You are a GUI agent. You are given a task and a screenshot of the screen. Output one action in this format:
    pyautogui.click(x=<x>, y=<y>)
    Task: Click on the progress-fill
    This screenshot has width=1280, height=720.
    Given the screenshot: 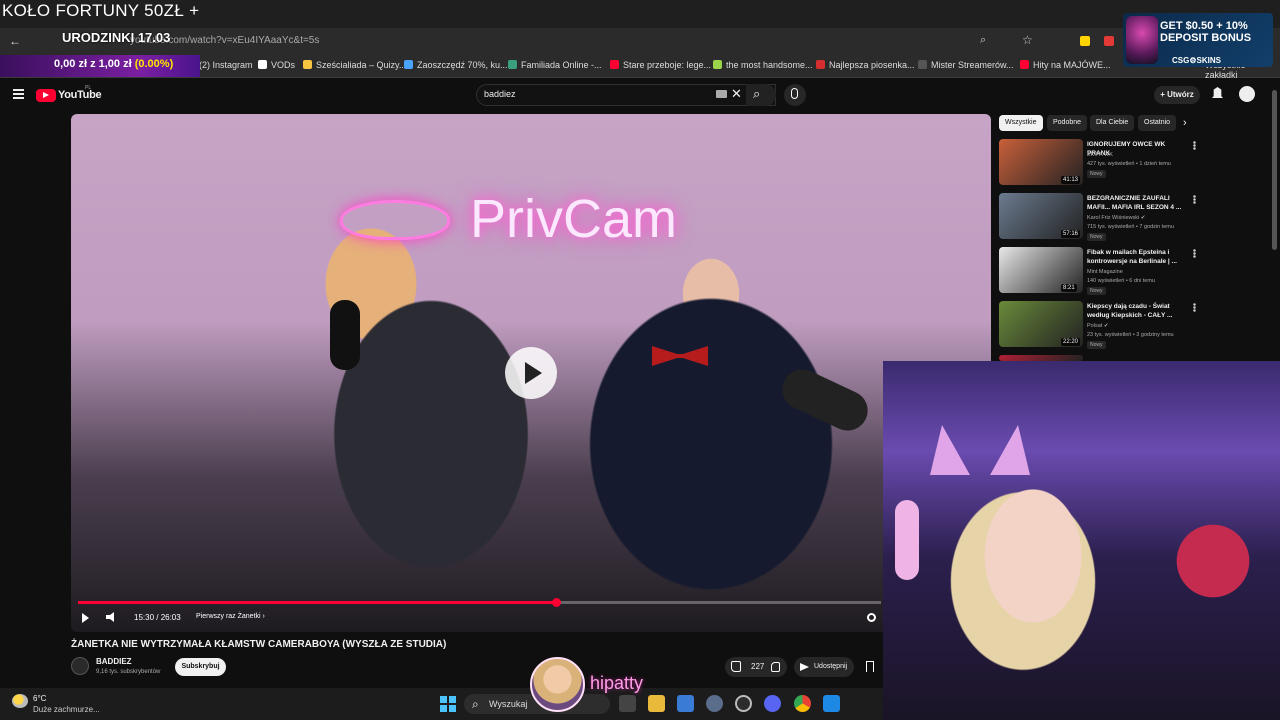 What is the action you would take?
    pyautogui.click(x=317, y=602)
    